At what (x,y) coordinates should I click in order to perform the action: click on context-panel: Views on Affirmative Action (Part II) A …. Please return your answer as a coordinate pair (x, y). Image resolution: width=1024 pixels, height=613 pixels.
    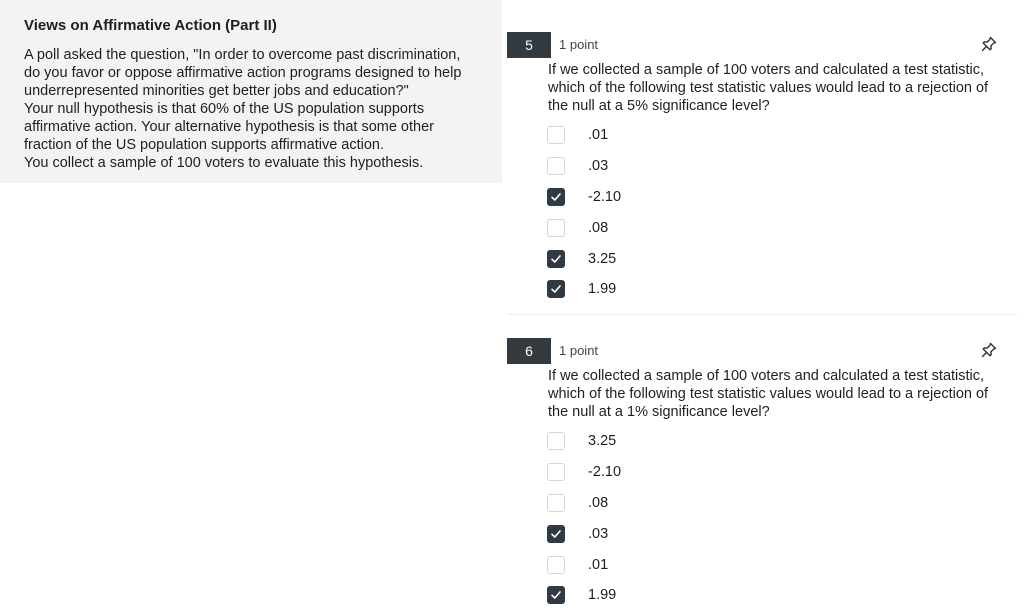
    Looking at the image, I should click on (251, 91).